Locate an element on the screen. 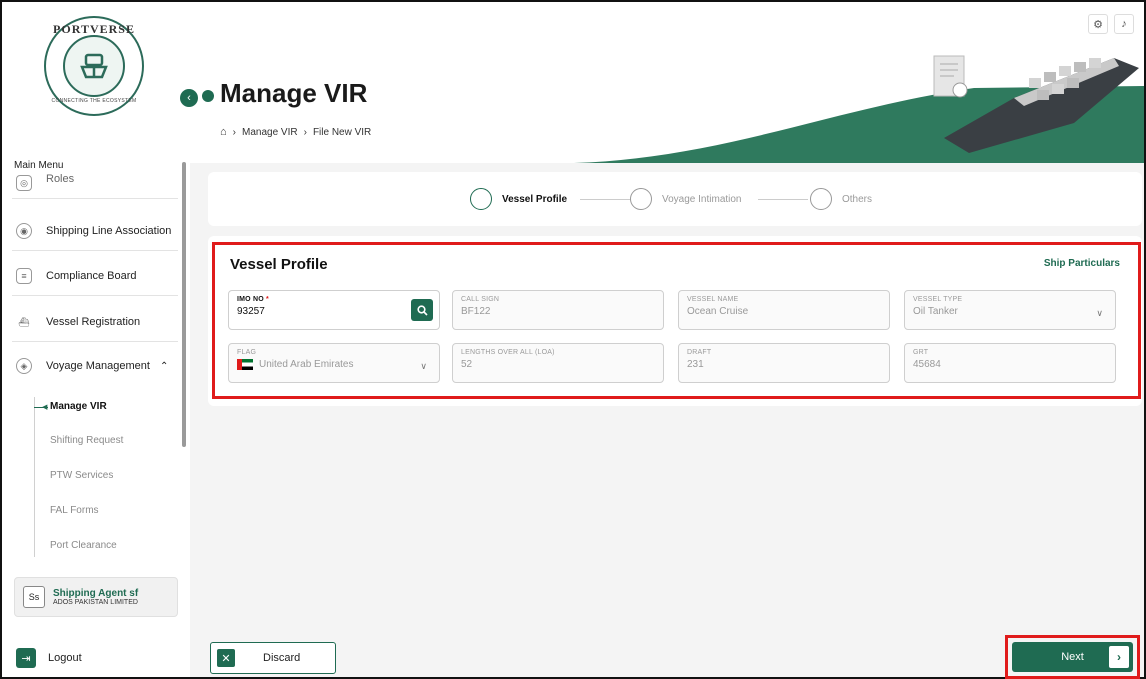 This screenshot has width=1146, height=679. breadcrumb-item-current: File New VIR is located at coordinates (342, 132).